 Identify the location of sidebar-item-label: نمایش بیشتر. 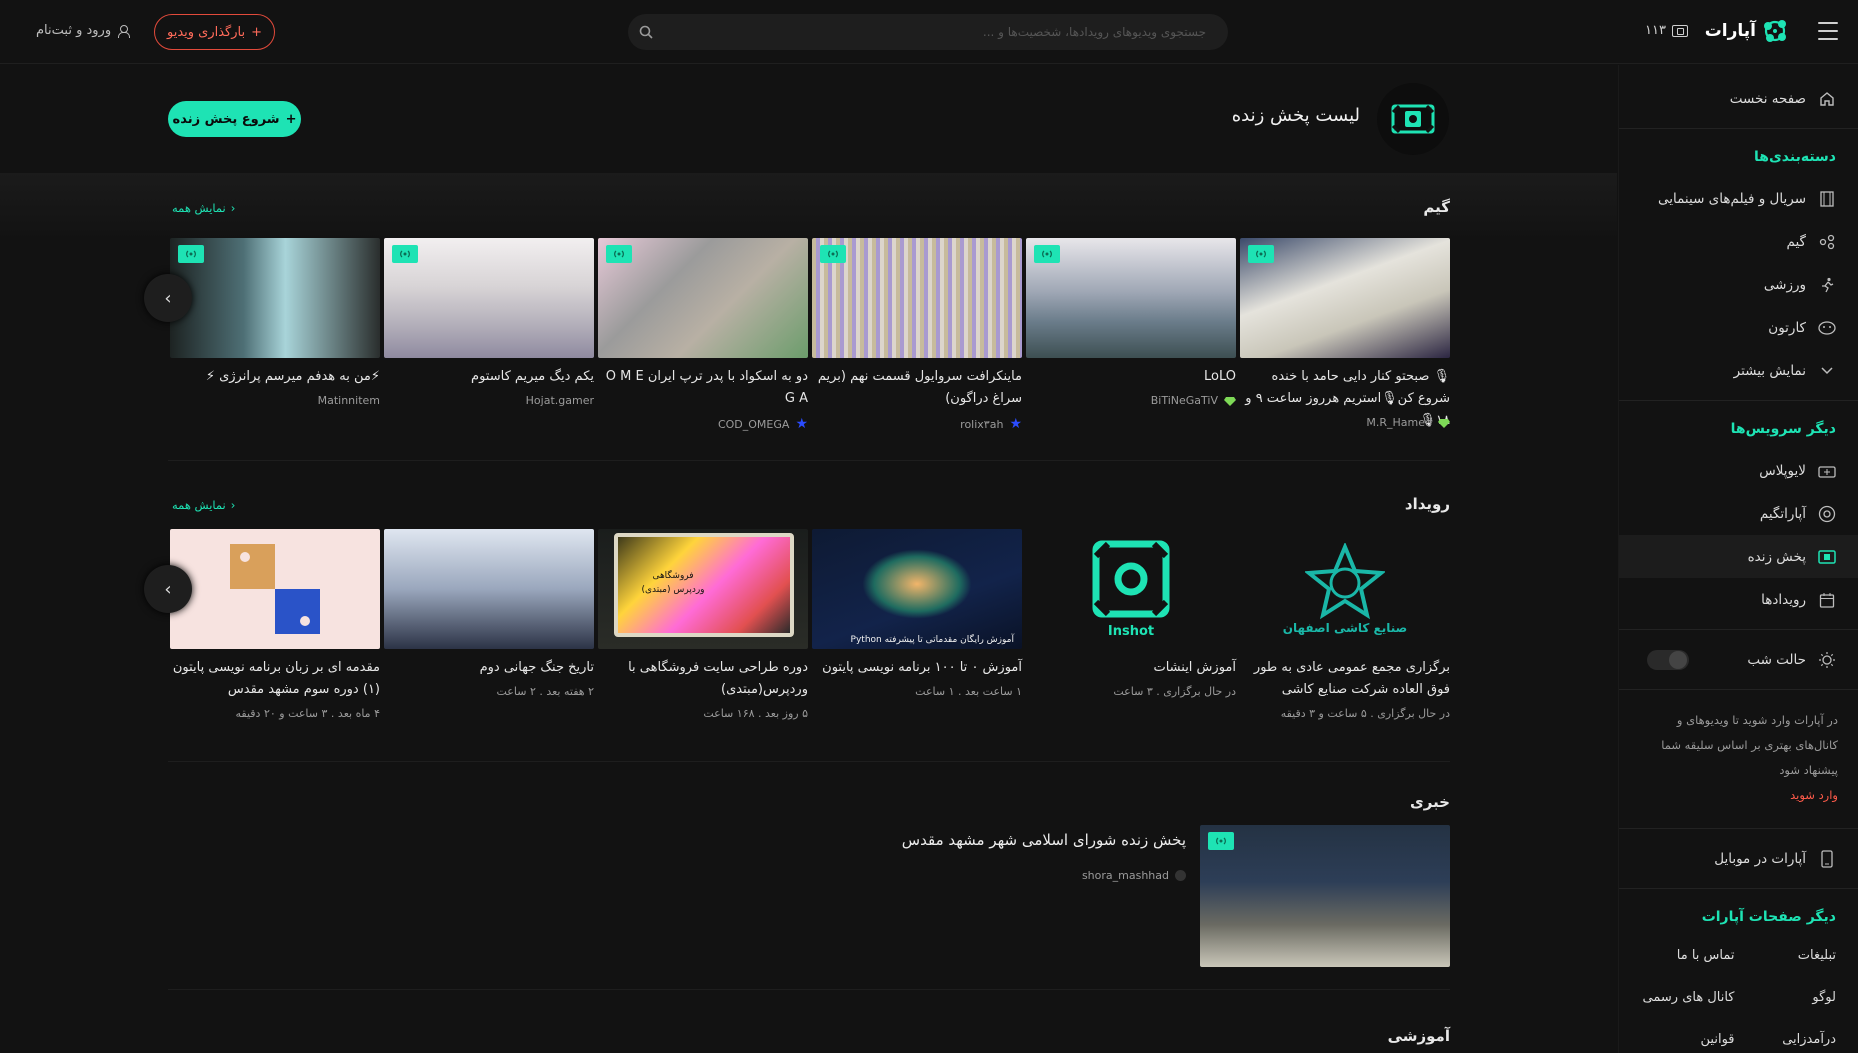
(1769, 370).